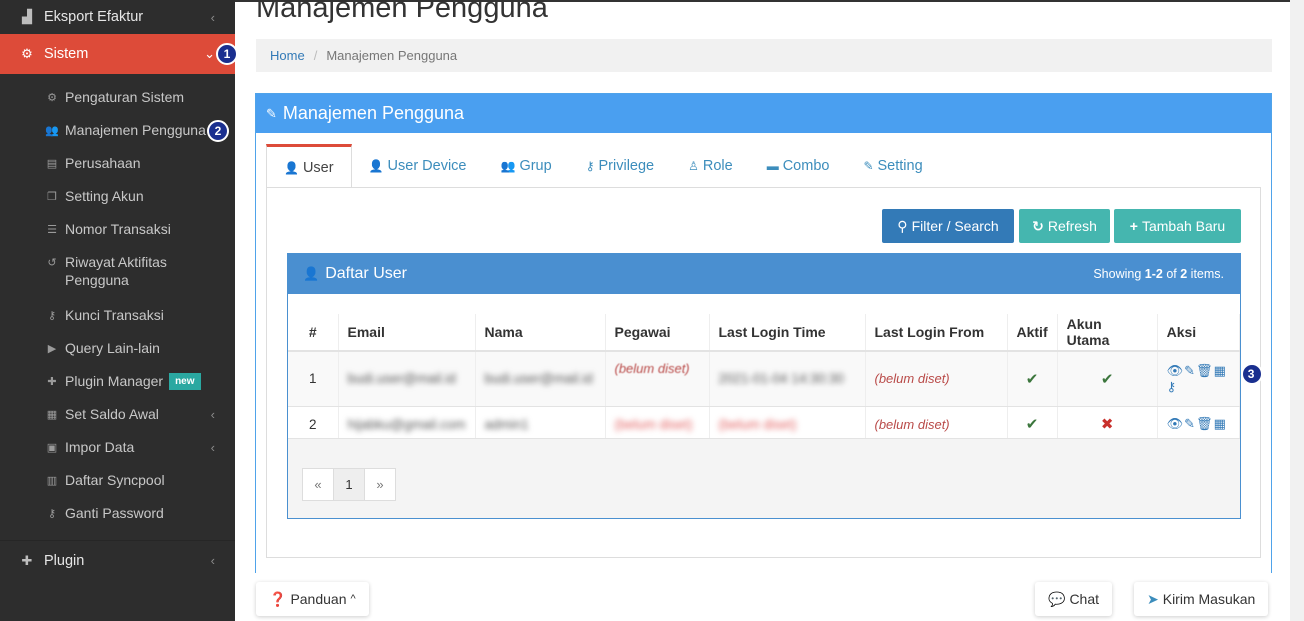 The height and width of the screenshot is (621, 1304). Describe the element at coordinates (402, 12) in the screenshot. I see `page-title: Manajemen Pengguna` at that location.